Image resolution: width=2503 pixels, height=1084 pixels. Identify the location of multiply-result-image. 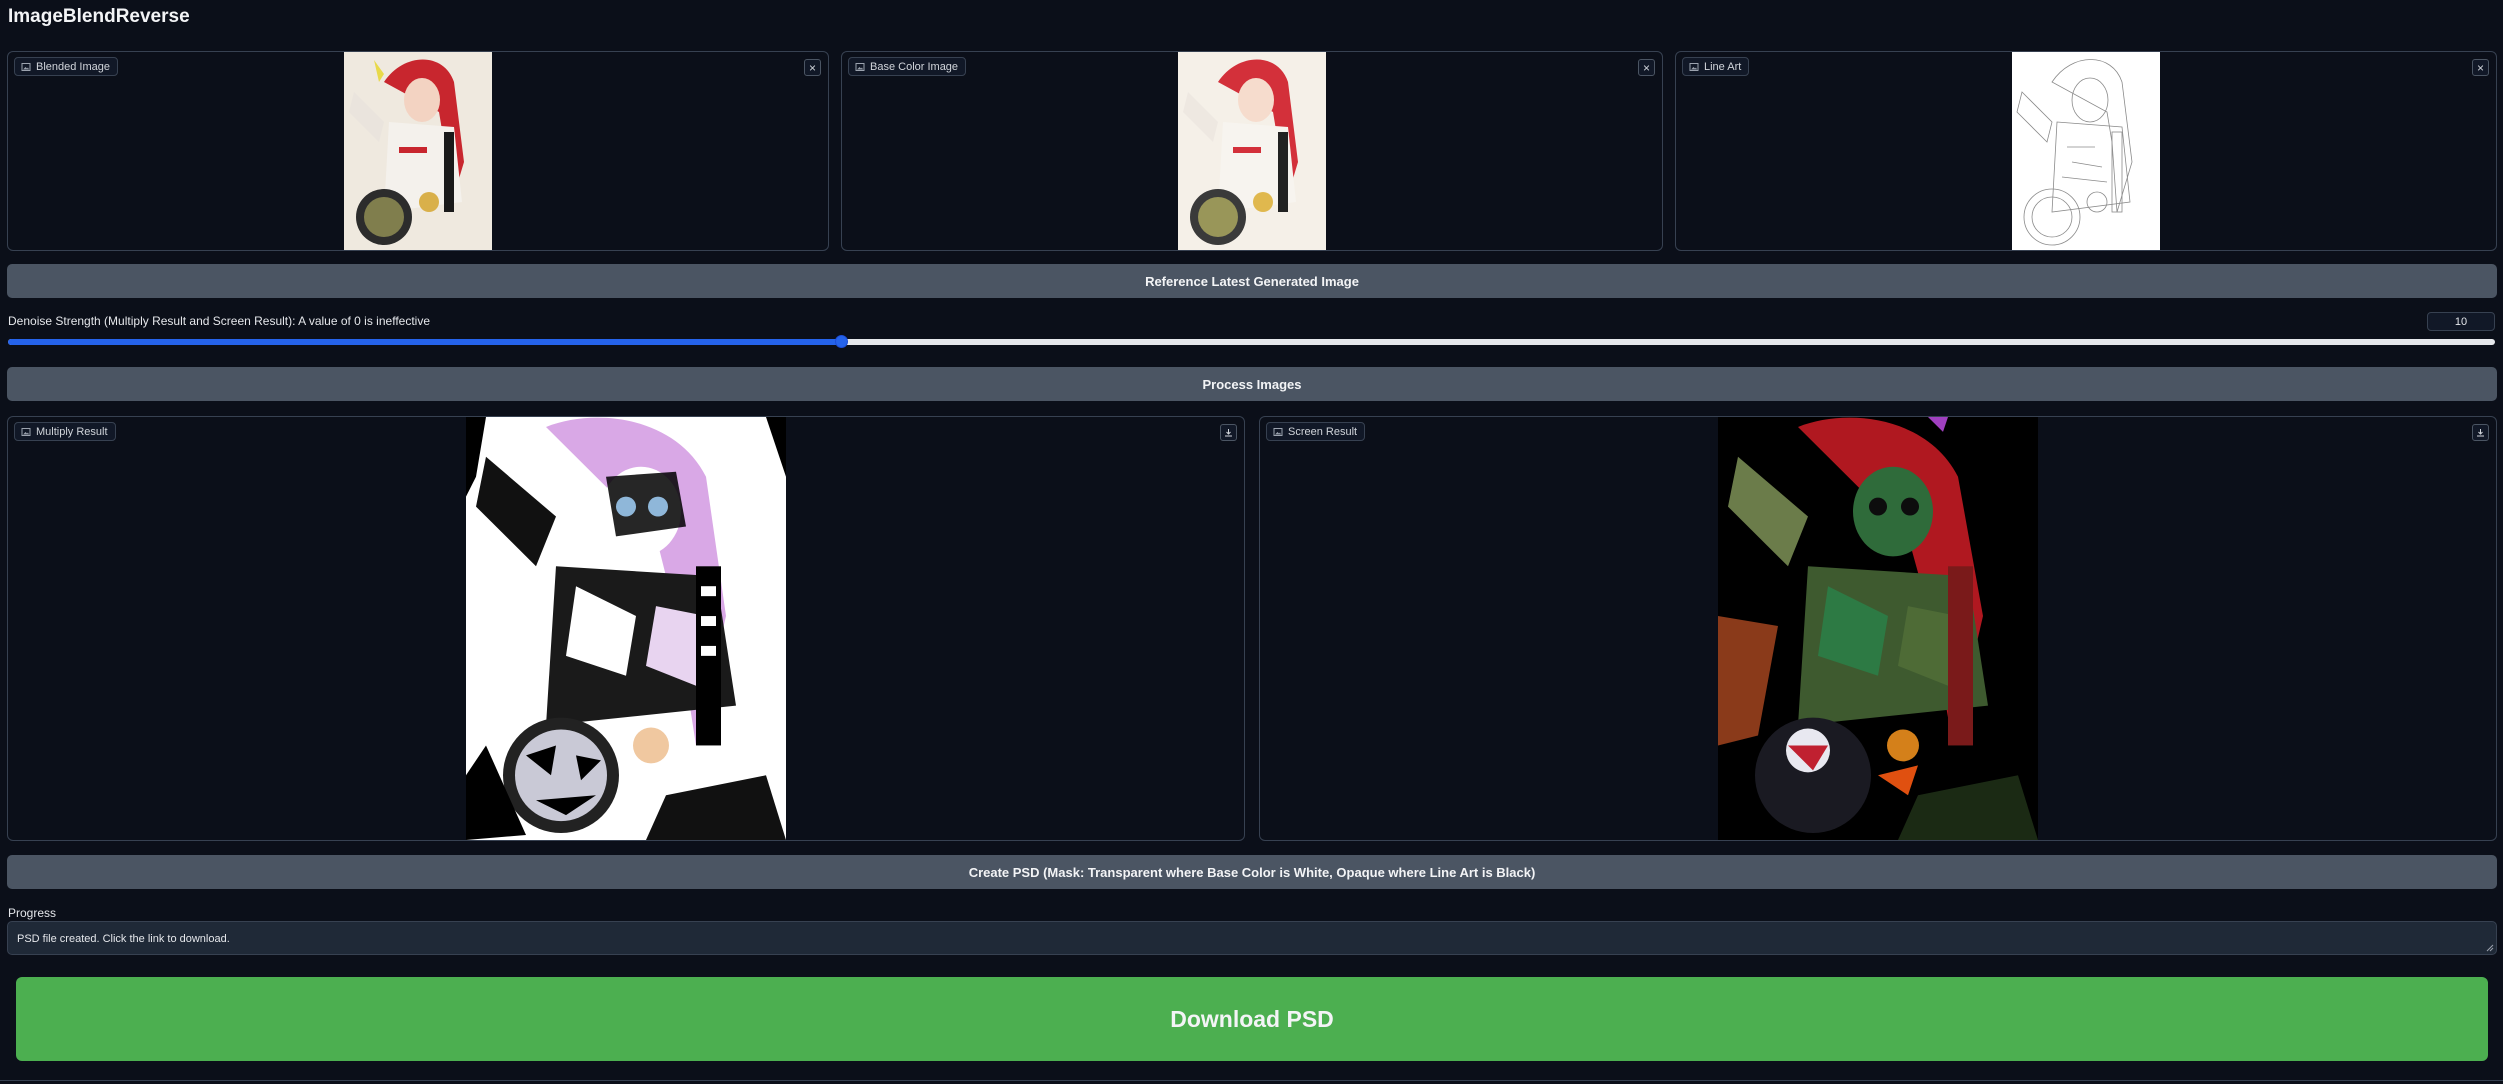
(626, 628).